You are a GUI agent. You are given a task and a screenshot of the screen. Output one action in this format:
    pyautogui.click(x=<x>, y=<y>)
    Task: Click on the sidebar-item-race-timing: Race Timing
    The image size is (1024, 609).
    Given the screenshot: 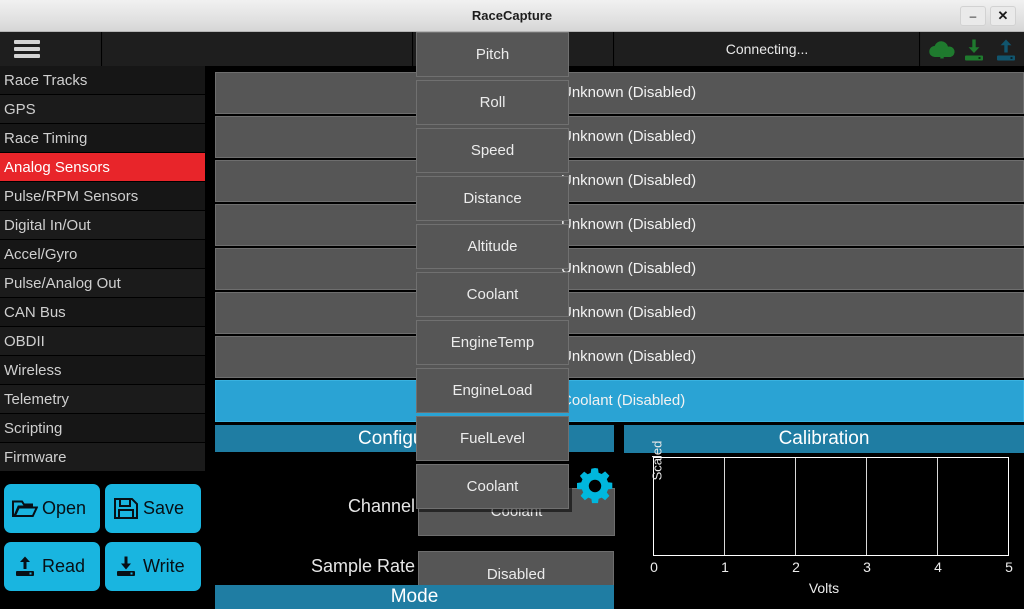 What is the action you would take?
    pyautogui.click(x=102, y=138)
    